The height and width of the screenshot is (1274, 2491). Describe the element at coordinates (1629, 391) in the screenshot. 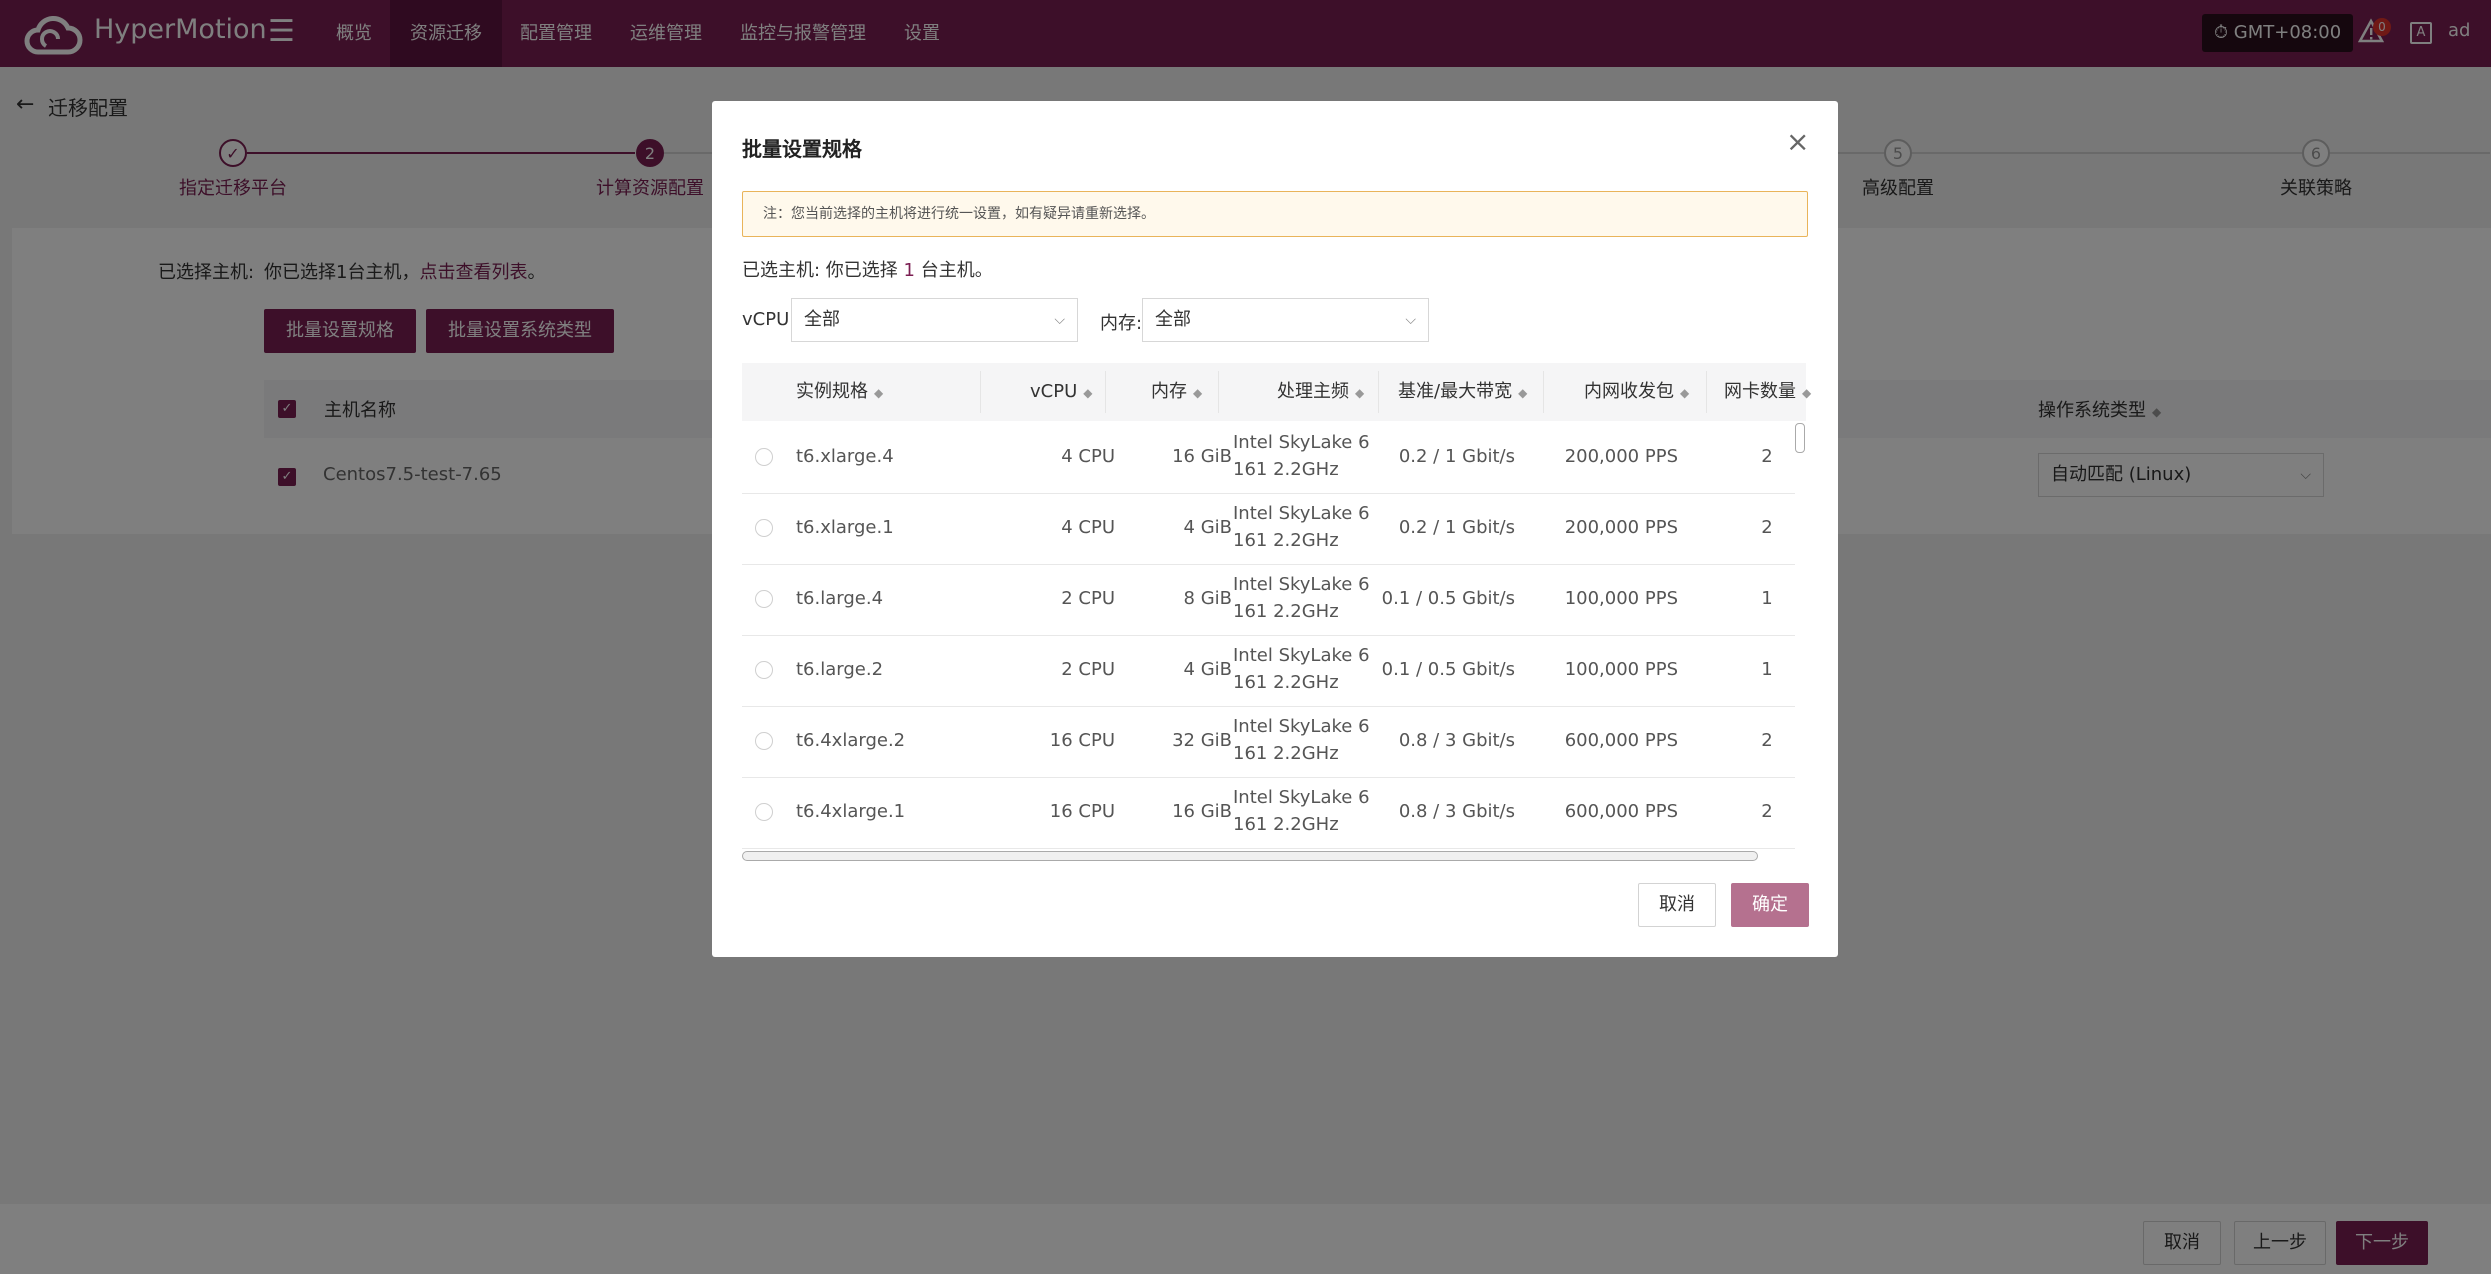

I see `col-label: 内网收发包` at that location.